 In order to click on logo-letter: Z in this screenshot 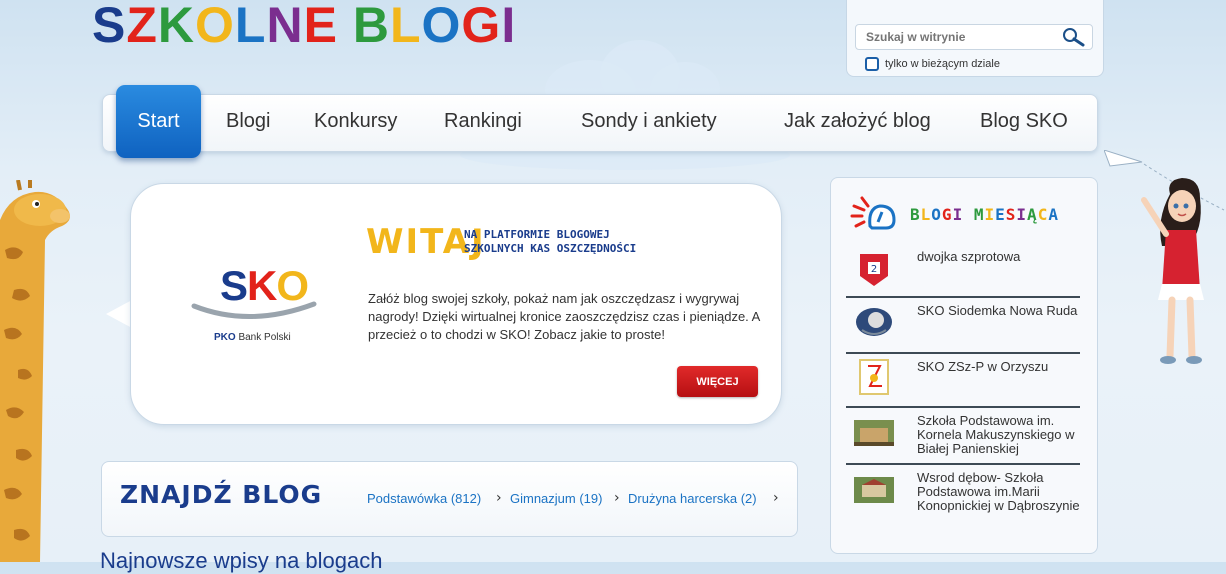, I will do `click(142, 26)`.